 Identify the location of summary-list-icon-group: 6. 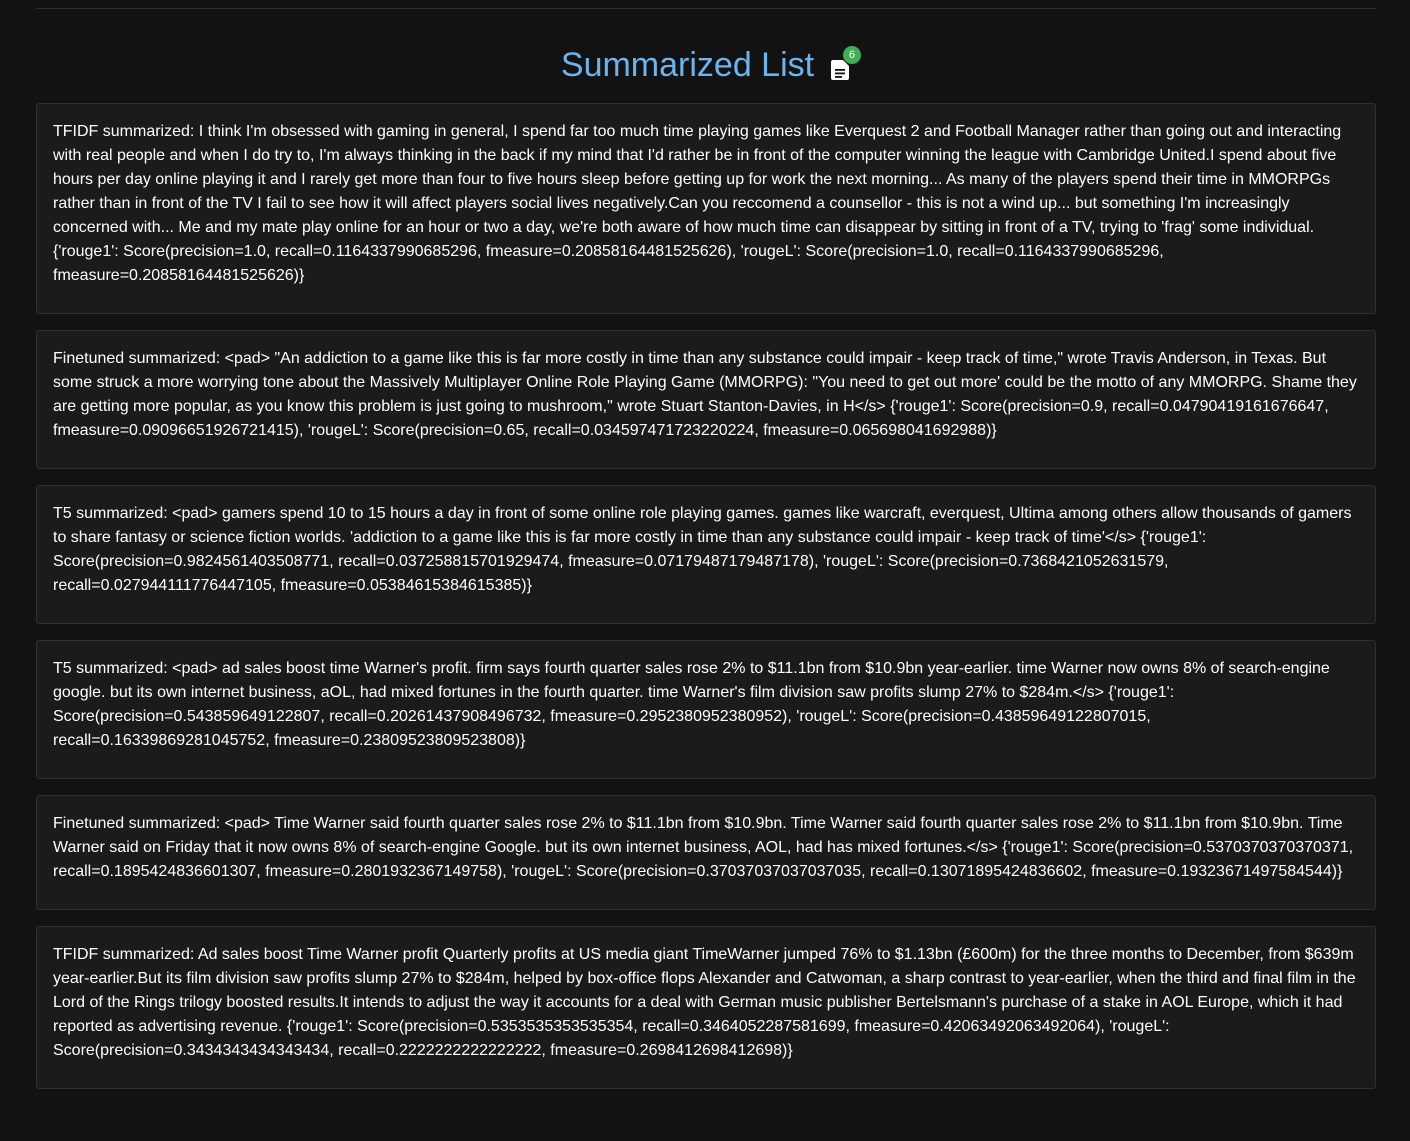
(846, 63).